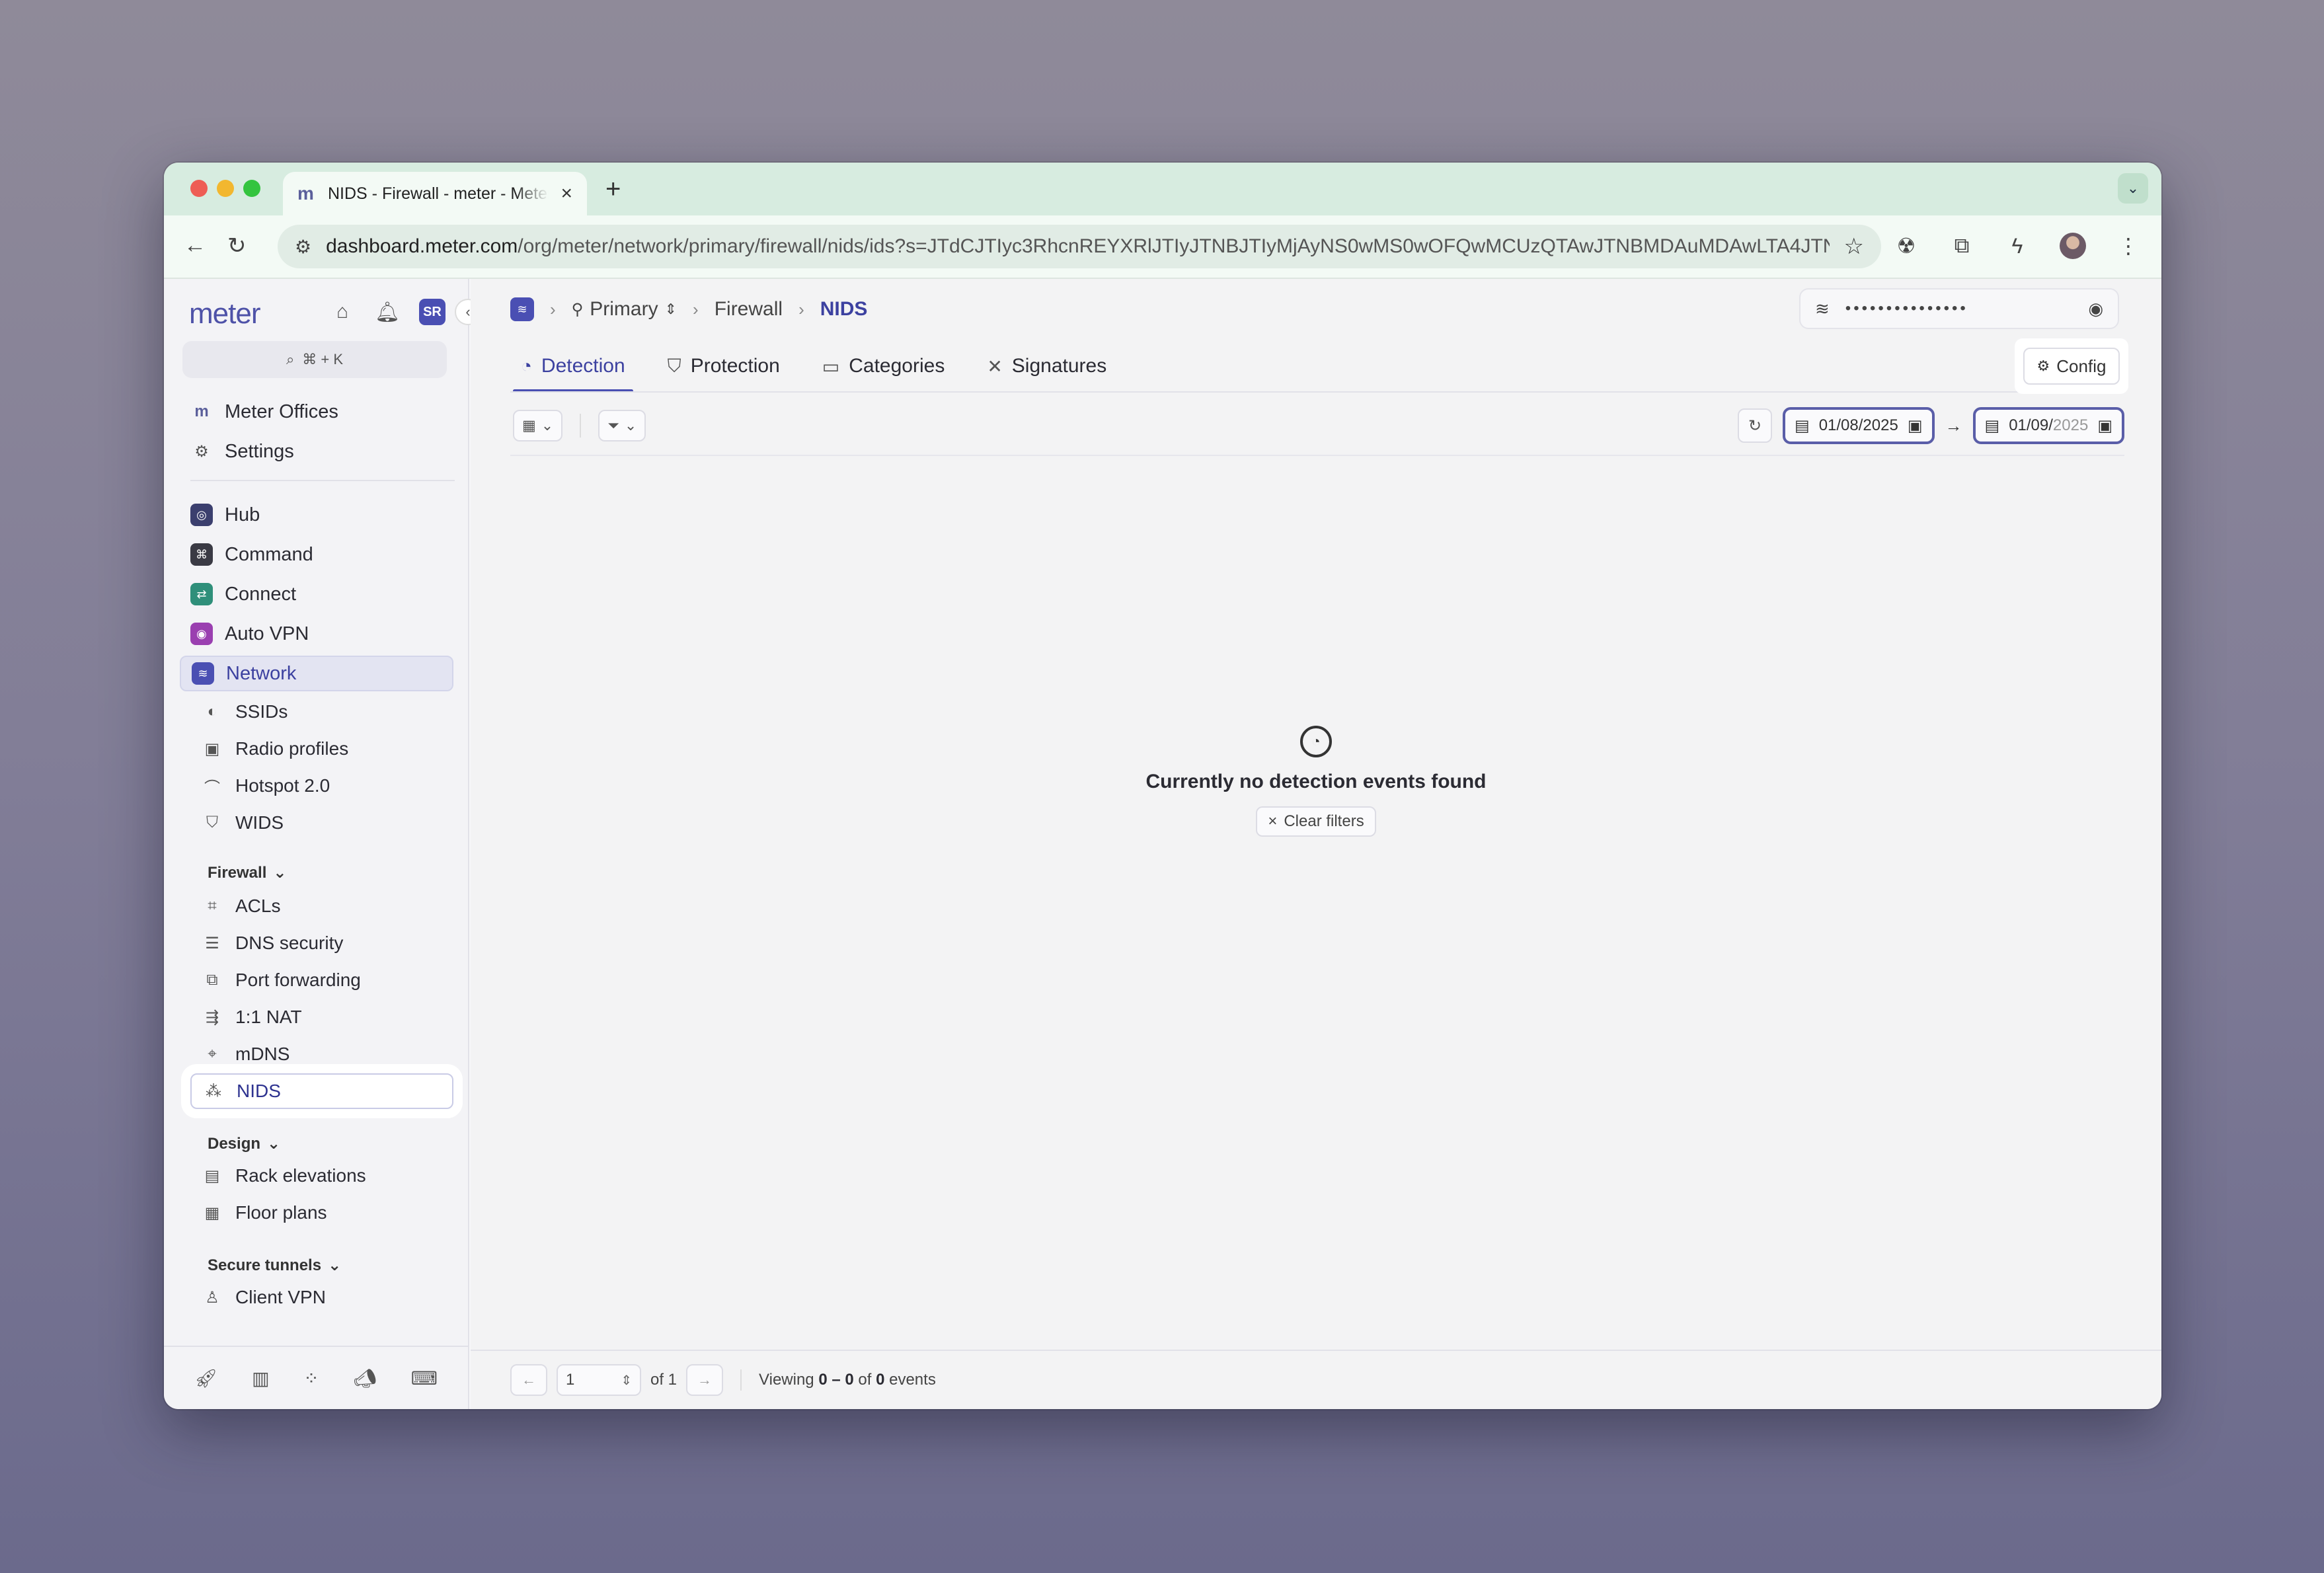  I want to click on sidebar-item-wids: ⛉ WIDS, so click(321, 823).